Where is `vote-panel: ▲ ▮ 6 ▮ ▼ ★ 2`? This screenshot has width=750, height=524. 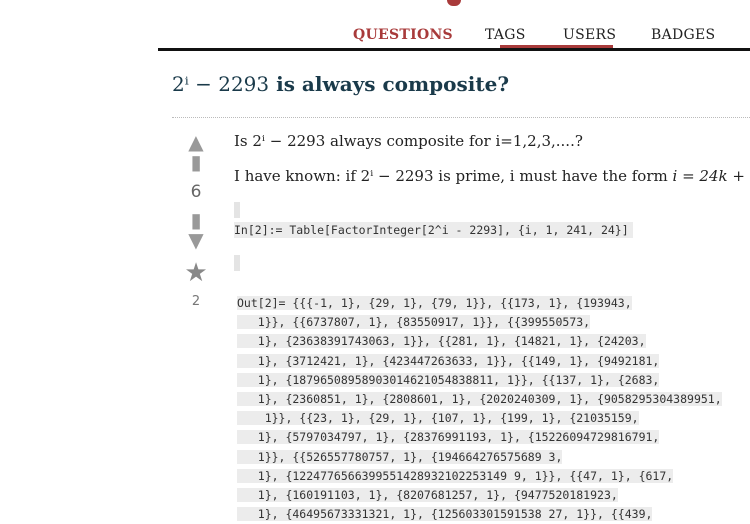 vote-panel: ▲ ▮ 6 ▮ ▼ ★ 2 is located at coordinates (196, 220).